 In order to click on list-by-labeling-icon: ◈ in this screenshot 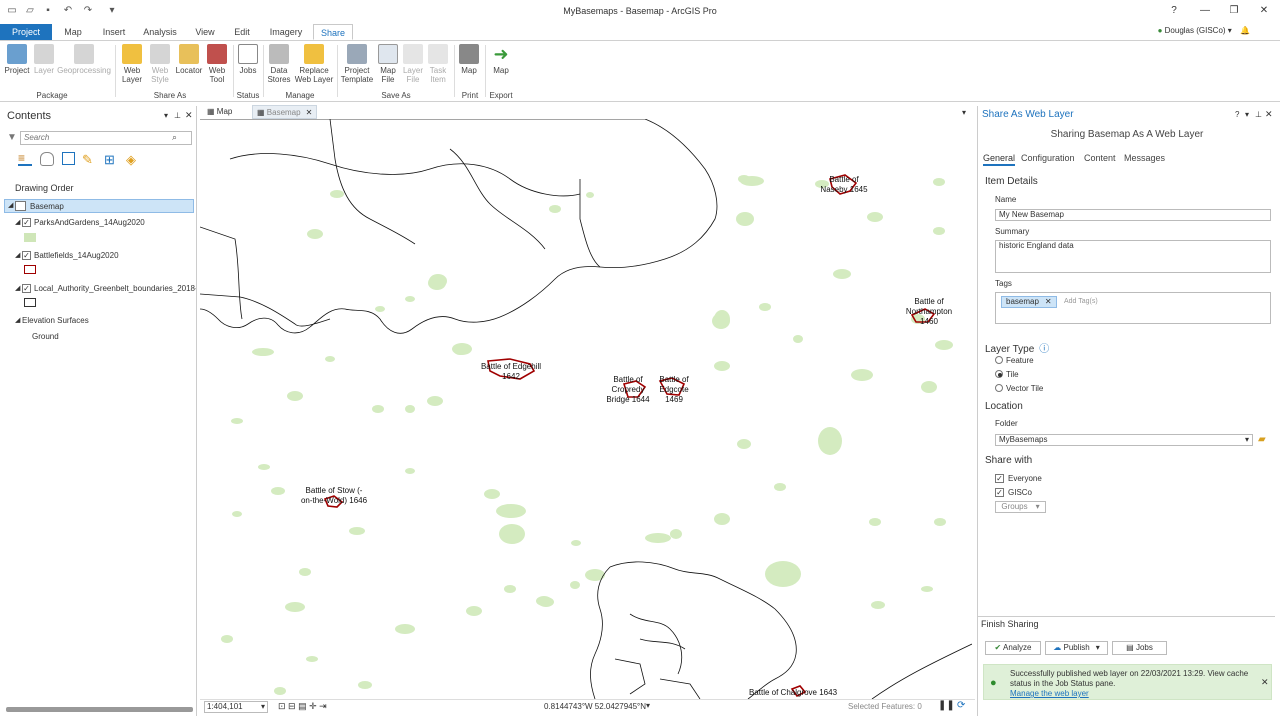, I will do `click(131, 160)`.